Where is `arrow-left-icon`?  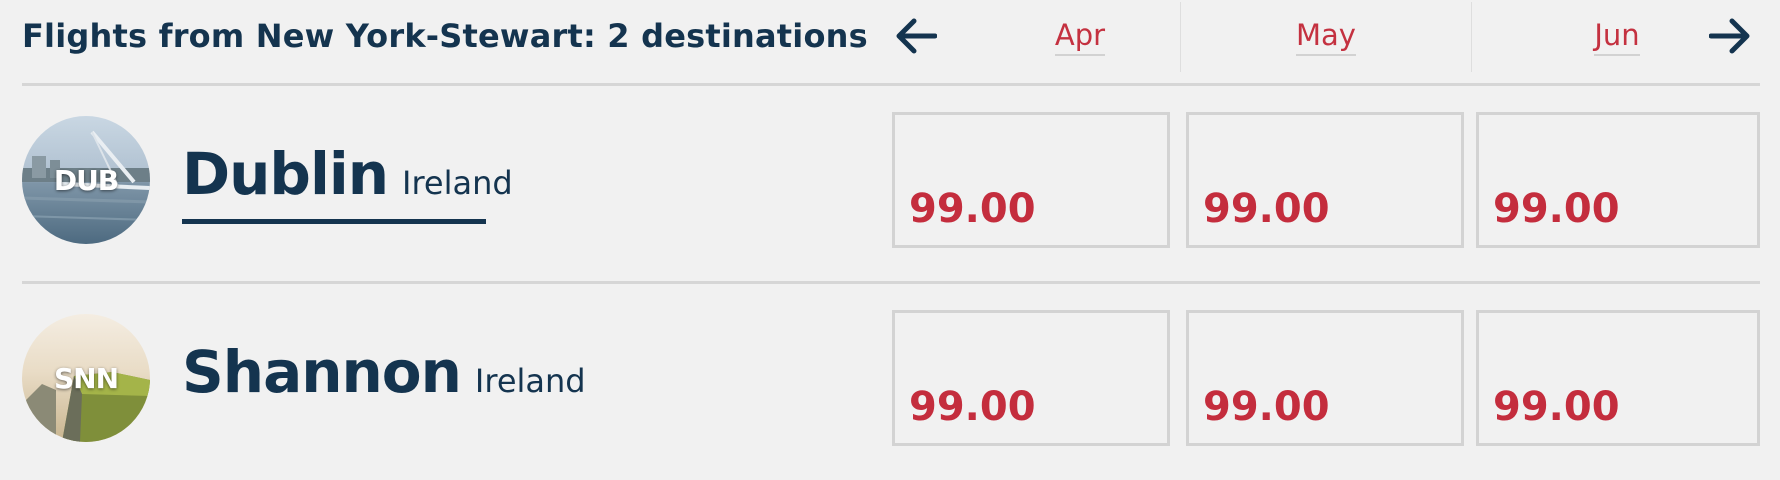
arrow-left-icon is located at coordinates (916, 36).